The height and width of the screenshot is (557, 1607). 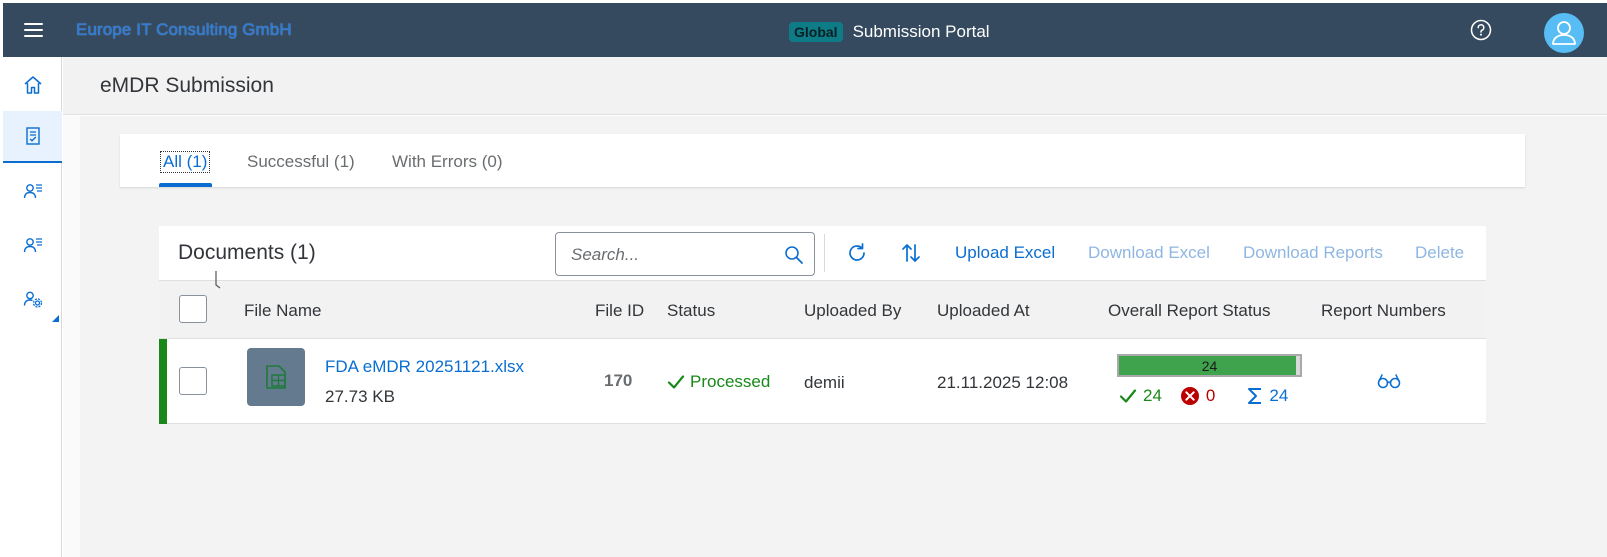 I want to click on download-excel-button: Download Excel, so click(x=1149, y=253).